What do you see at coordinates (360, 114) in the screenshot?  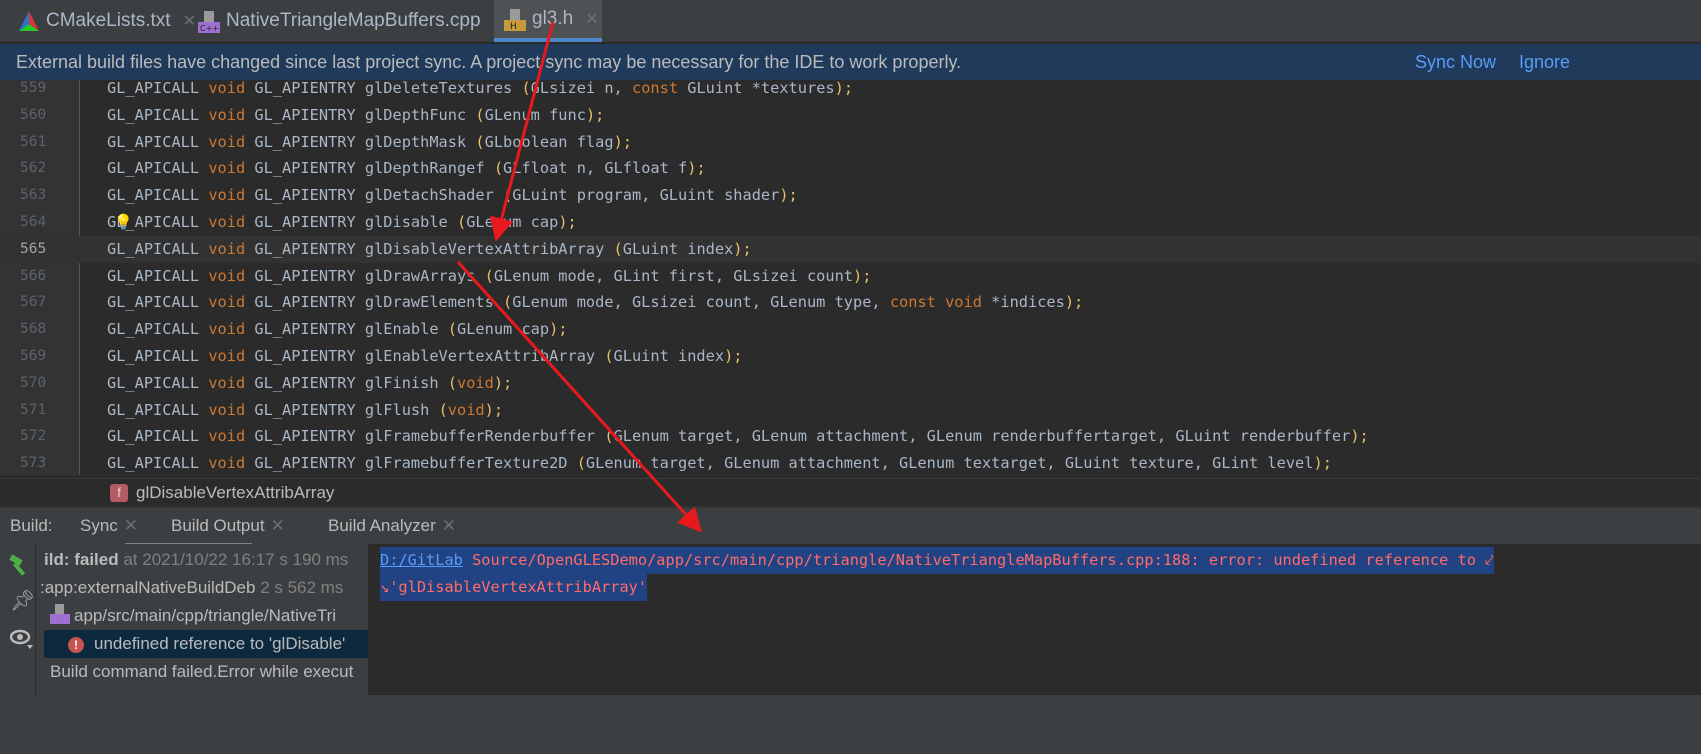 I see `code-token: GL_APIENTRY glDepthFunc` at bounding box center [360, 114].